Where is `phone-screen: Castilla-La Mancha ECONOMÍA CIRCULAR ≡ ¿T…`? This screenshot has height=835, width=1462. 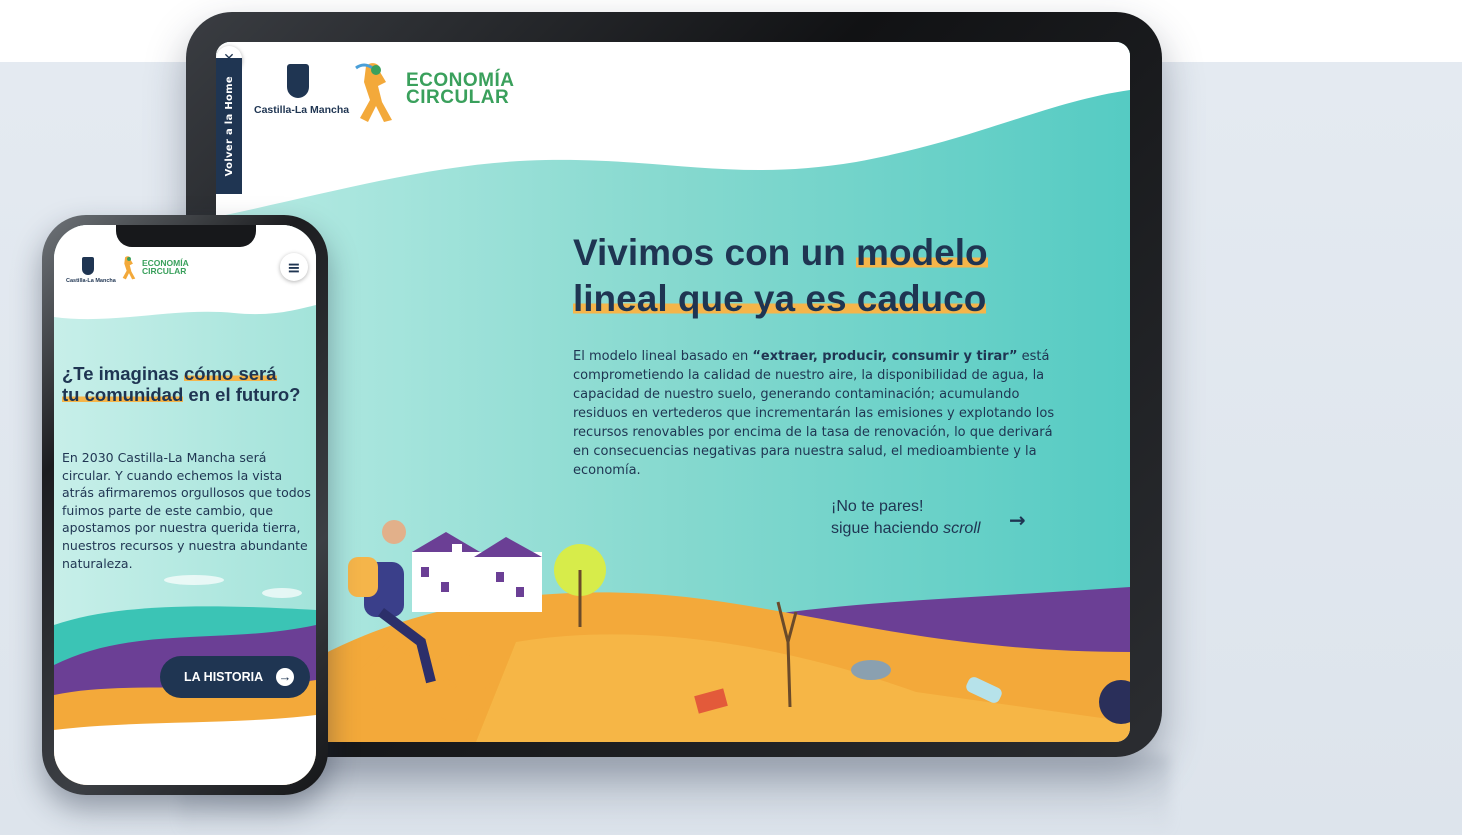 phone-screen: Castilla-La Mancha ECONOMÍA CIRCULAR ≡ ¿T… is located at coordinates (185, 505).